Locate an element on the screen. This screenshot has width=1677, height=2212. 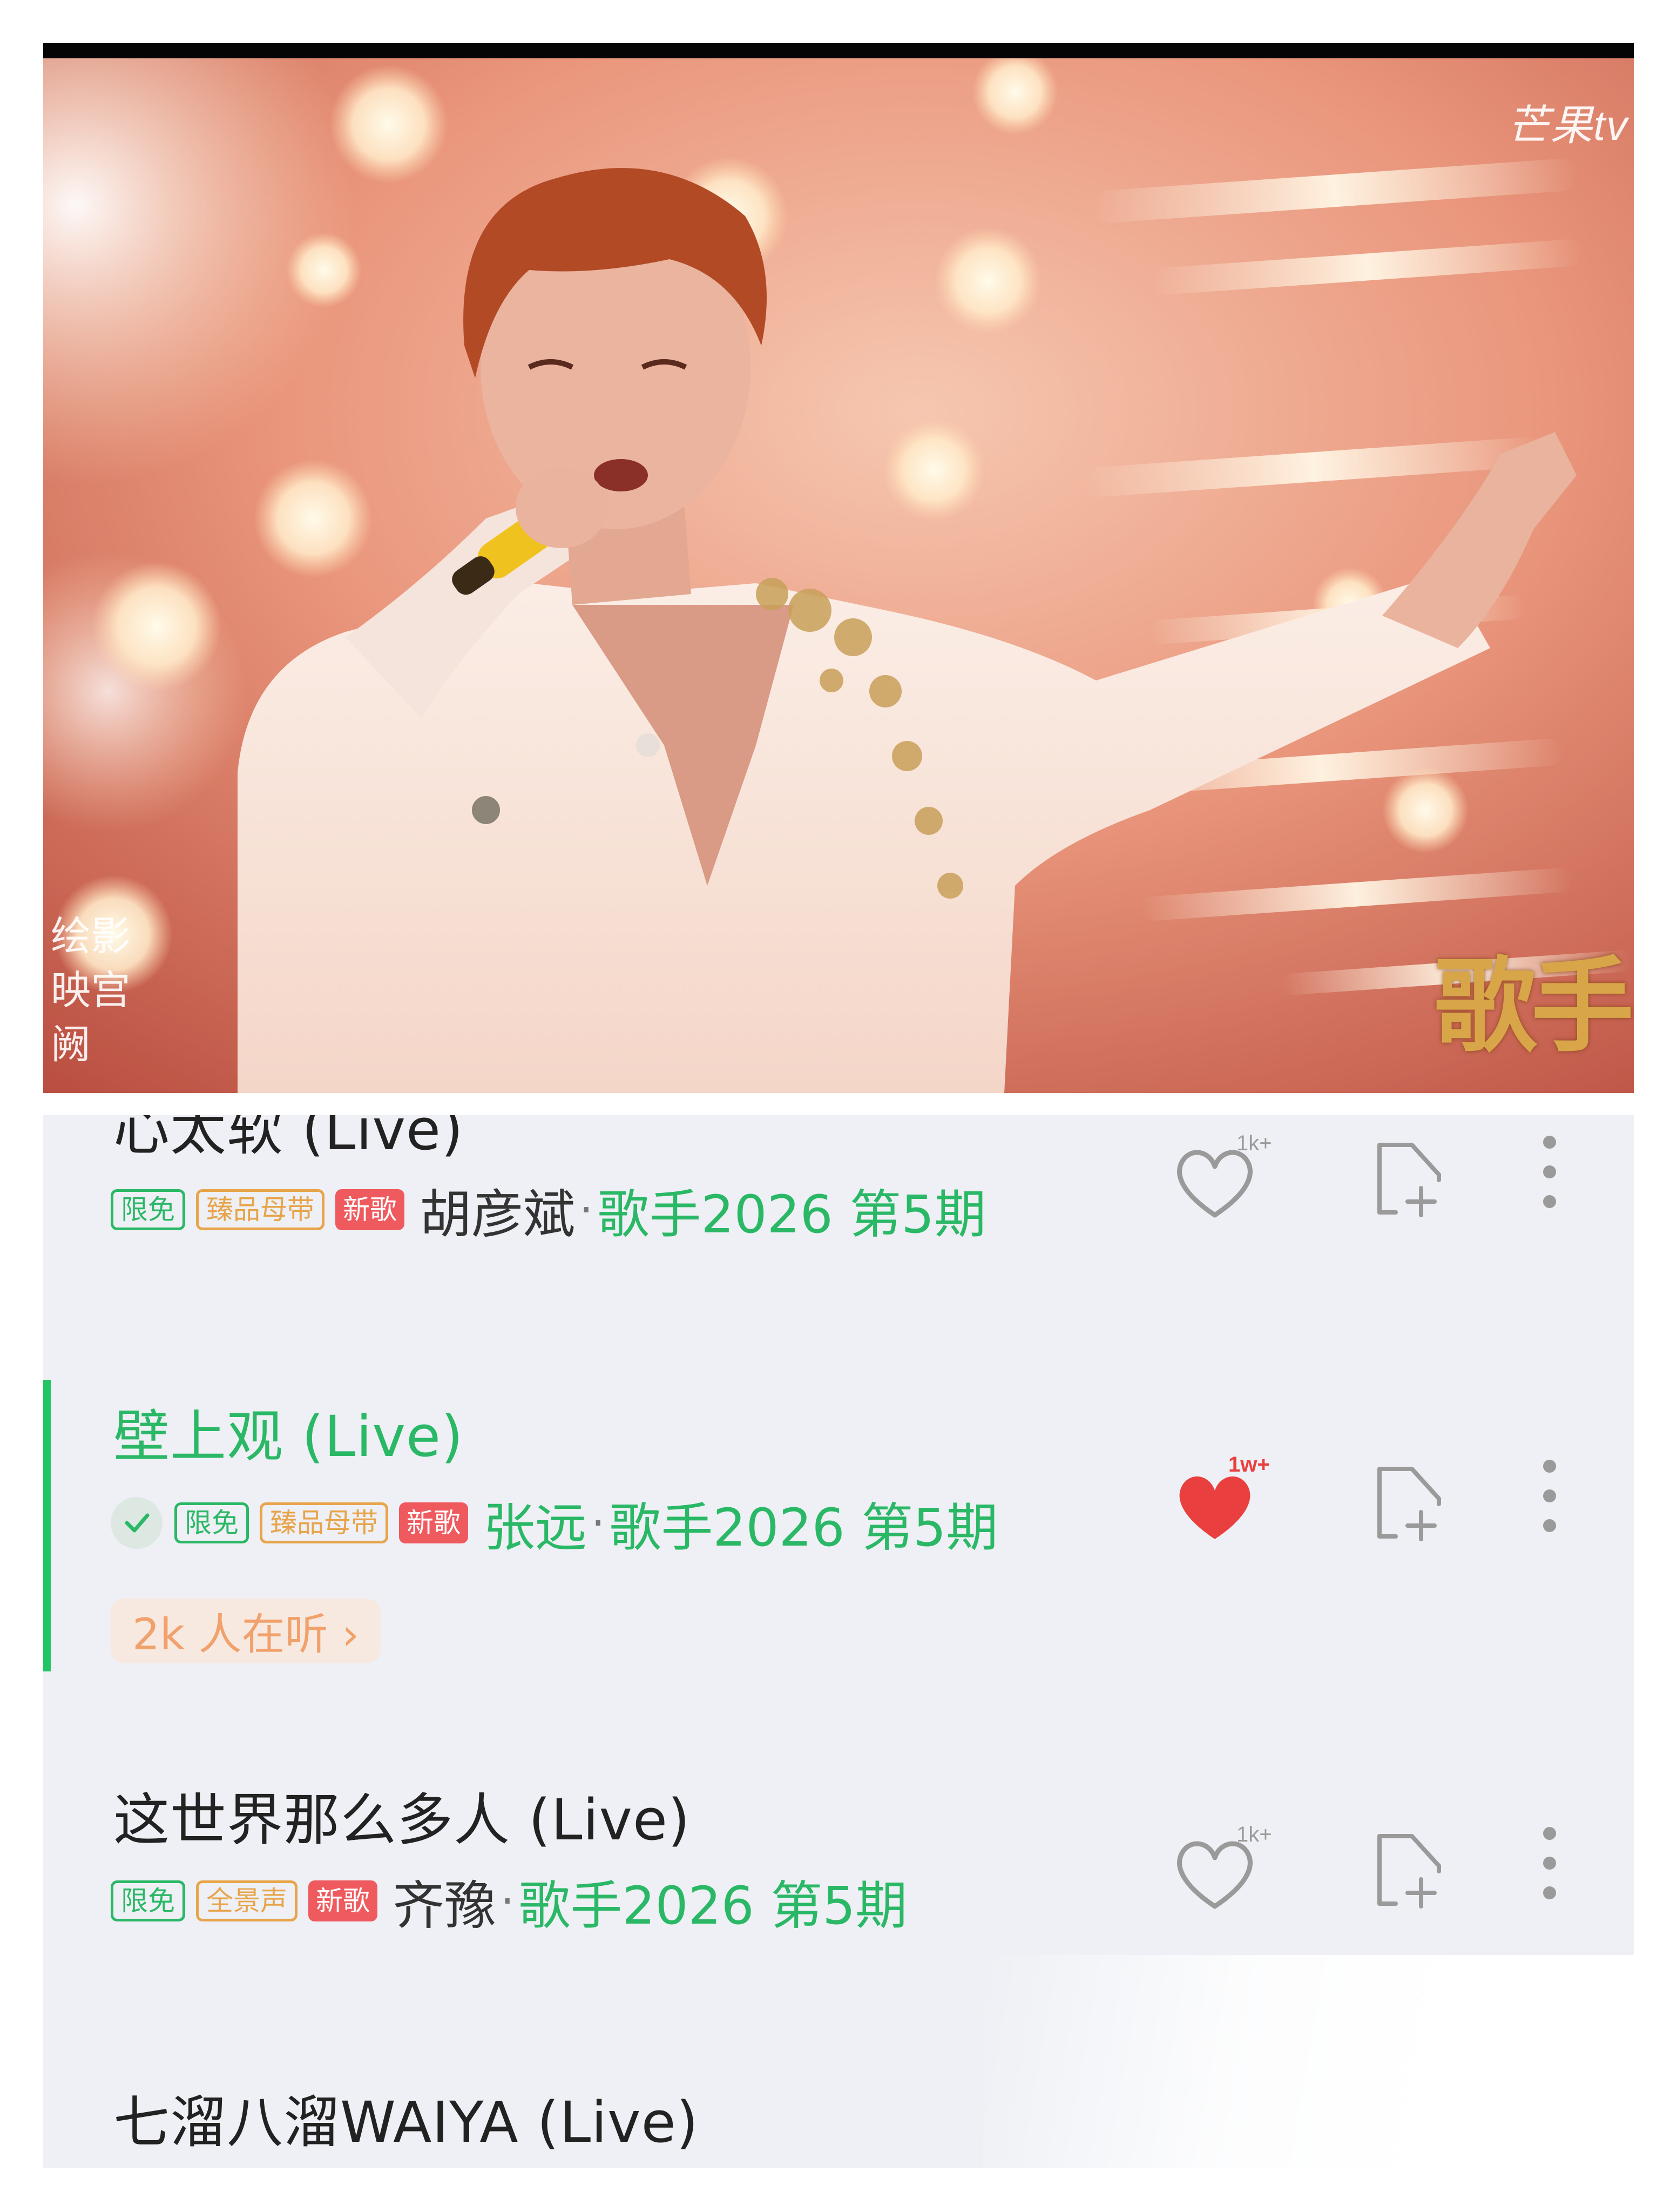
song-title: 七溜八溜WAIYA (Live) is located at coordinates (406, 2122).